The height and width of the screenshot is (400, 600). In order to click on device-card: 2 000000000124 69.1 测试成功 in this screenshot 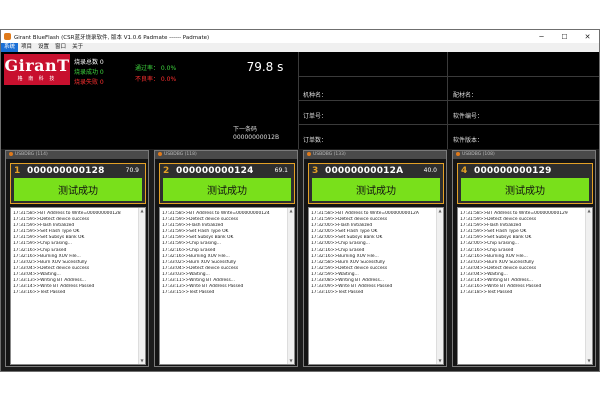, I will do `click(227, 183)`.